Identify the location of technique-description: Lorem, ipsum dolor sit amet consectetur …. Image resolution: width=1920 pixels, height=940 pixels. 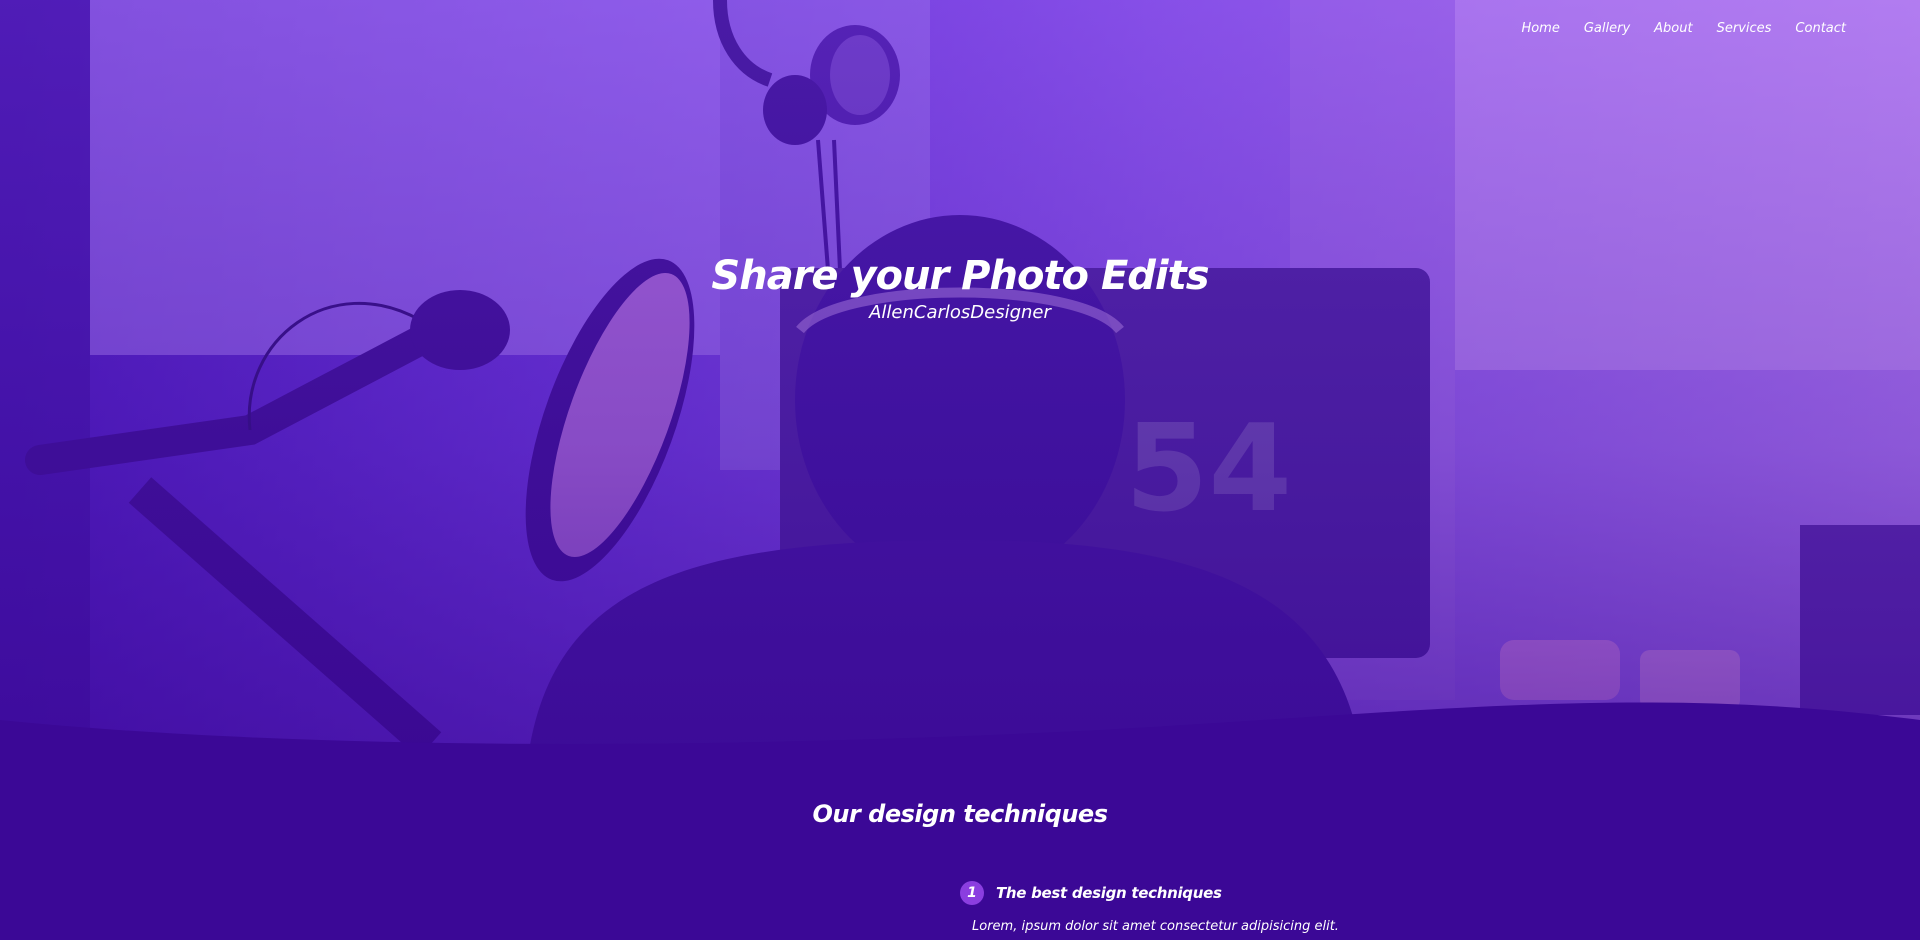
(1155, 926).